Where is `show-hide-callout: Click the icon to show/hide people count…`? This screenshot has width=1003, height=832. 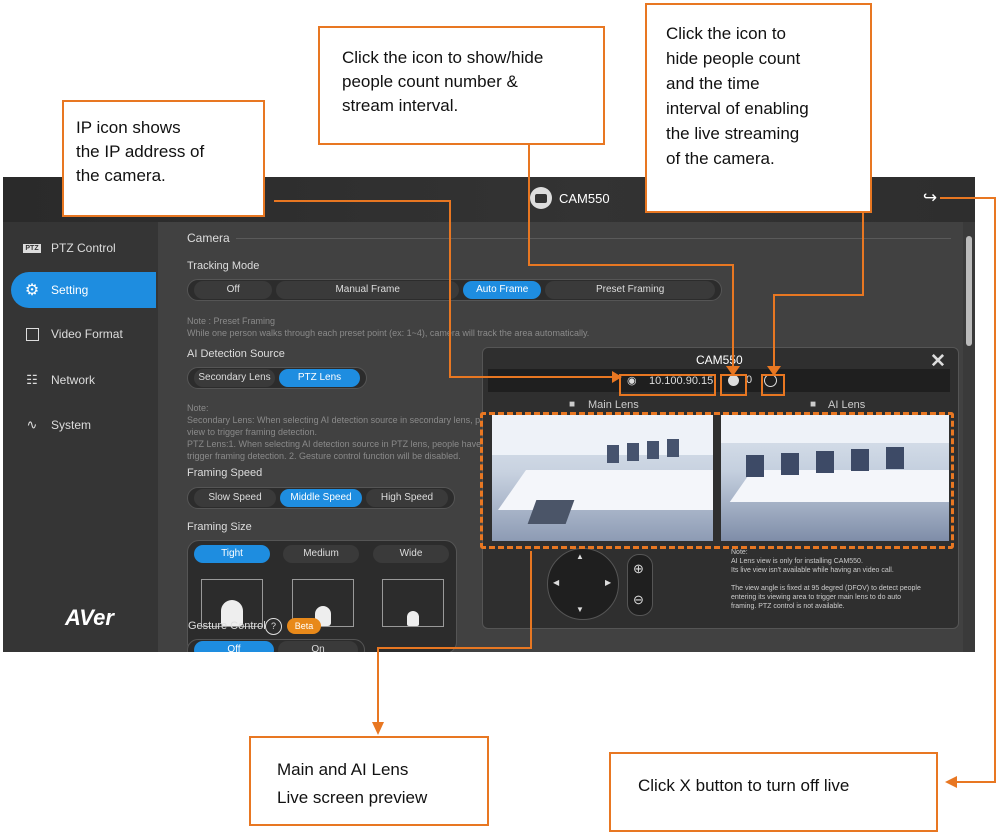 show-hide-callout: Click the icon to show/hide people count… is located at coordinates (461, 85).